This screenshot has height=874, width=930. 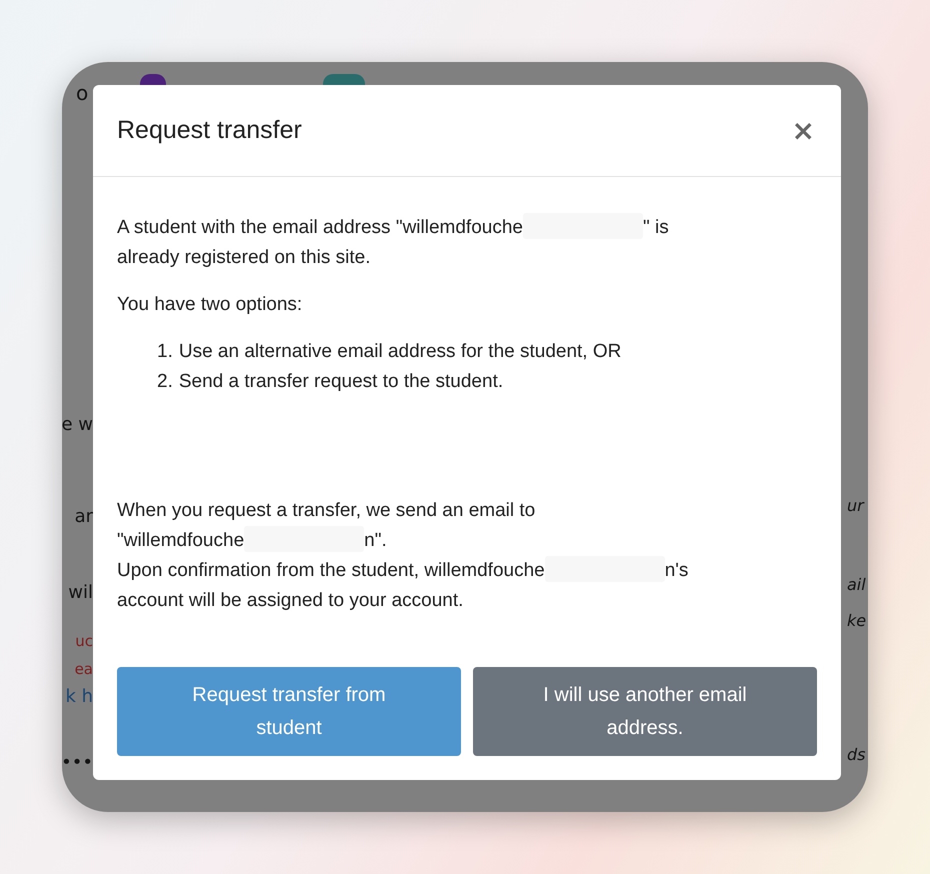 What do you see at coordinates (375, 540) in the screenshot?
I see `paragraph-text: n".` at bounding box center [375, 540].